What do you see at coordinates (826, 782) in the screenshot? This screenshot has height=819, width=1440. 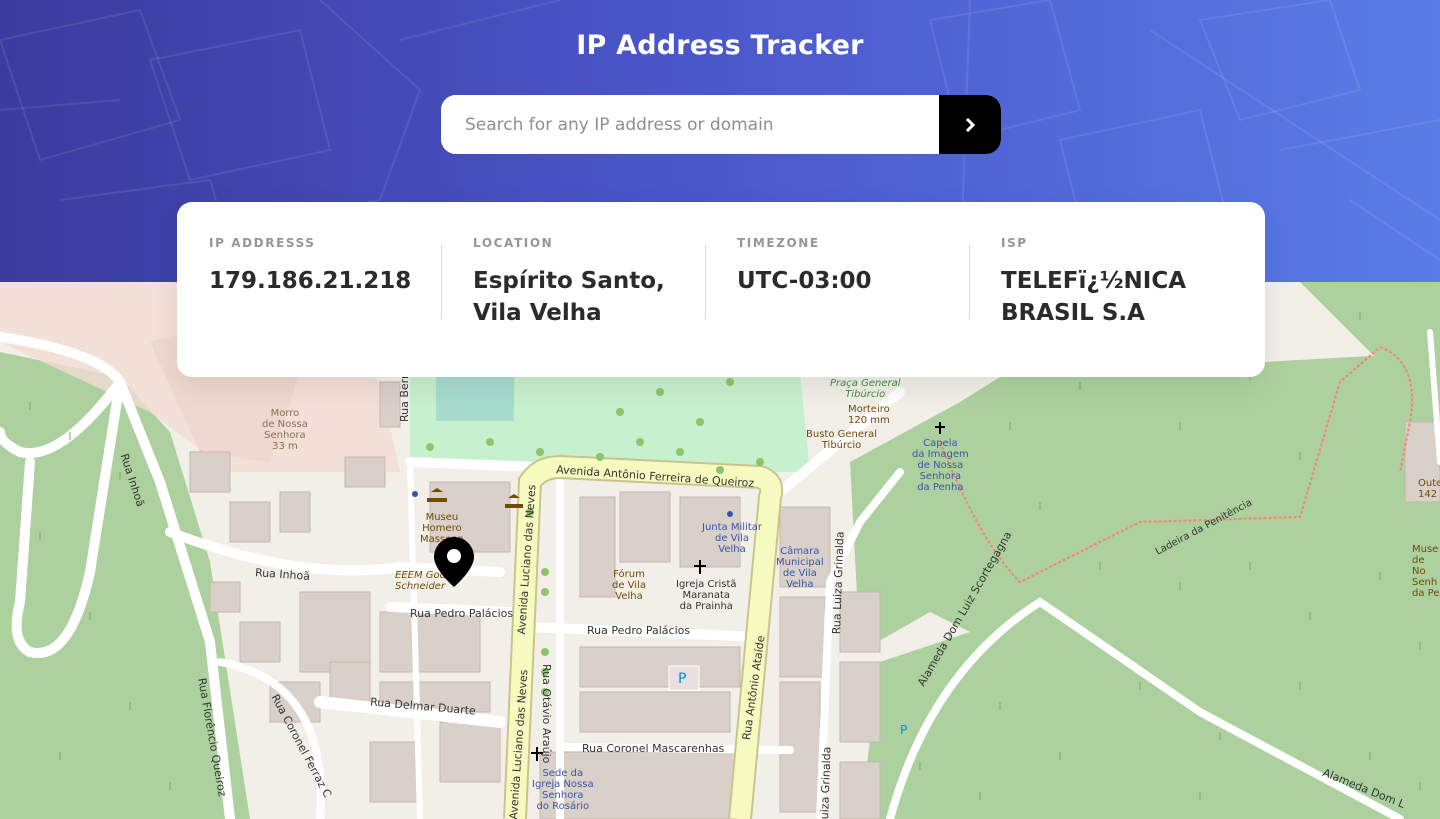 I see `map-label-rua-grinalda-2: uiza Grinalda` at bounding box center [826, 782].